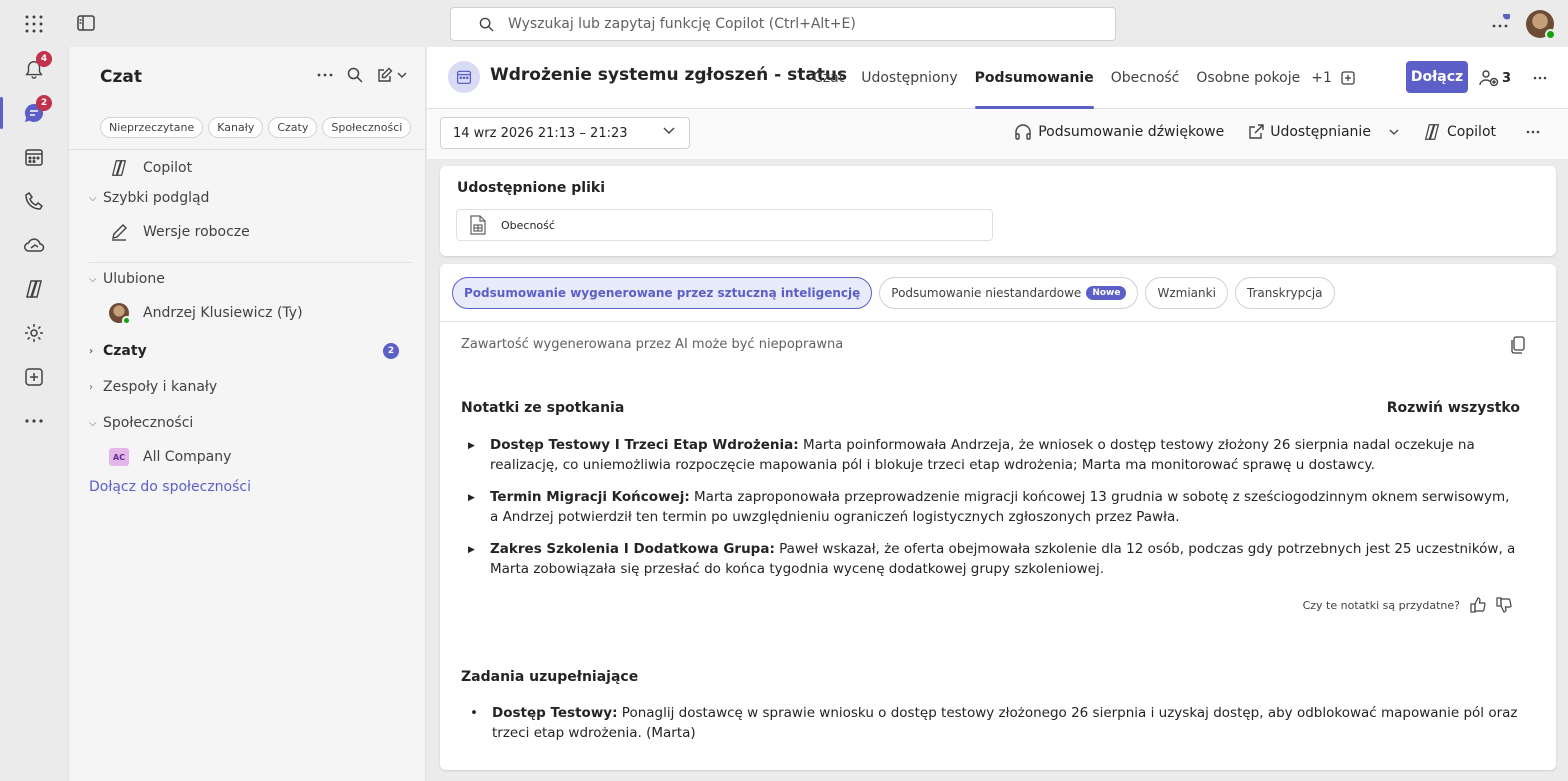 This screenshot has height=781, width=1568. I want to click on feedback-question: Czy te notatki są przydatne?, so click(1381, 605).